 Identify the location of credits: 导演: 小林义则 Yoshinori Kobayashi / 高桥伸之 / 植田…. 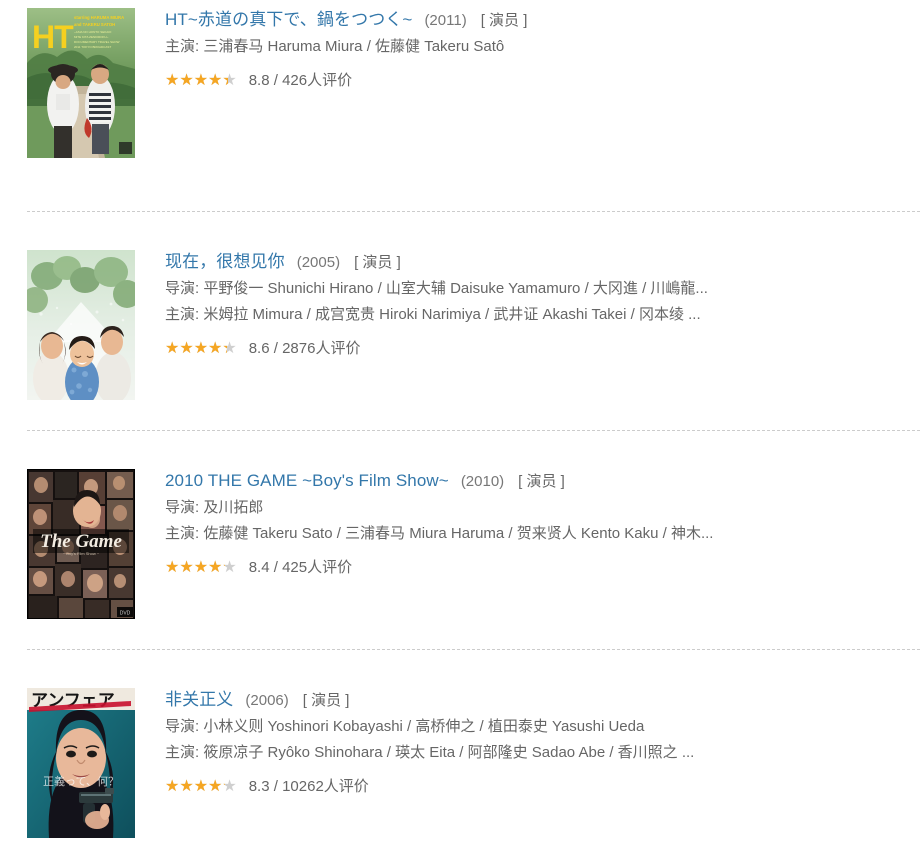
(537, 740).